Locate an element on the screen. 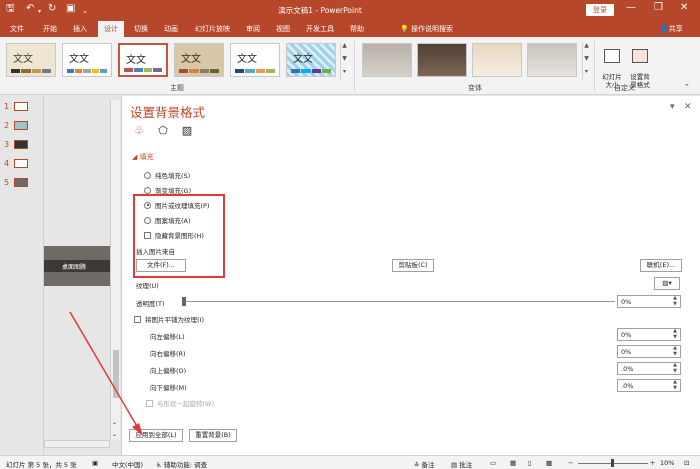  slide-number: 5 is located at coordinates (7, 182).